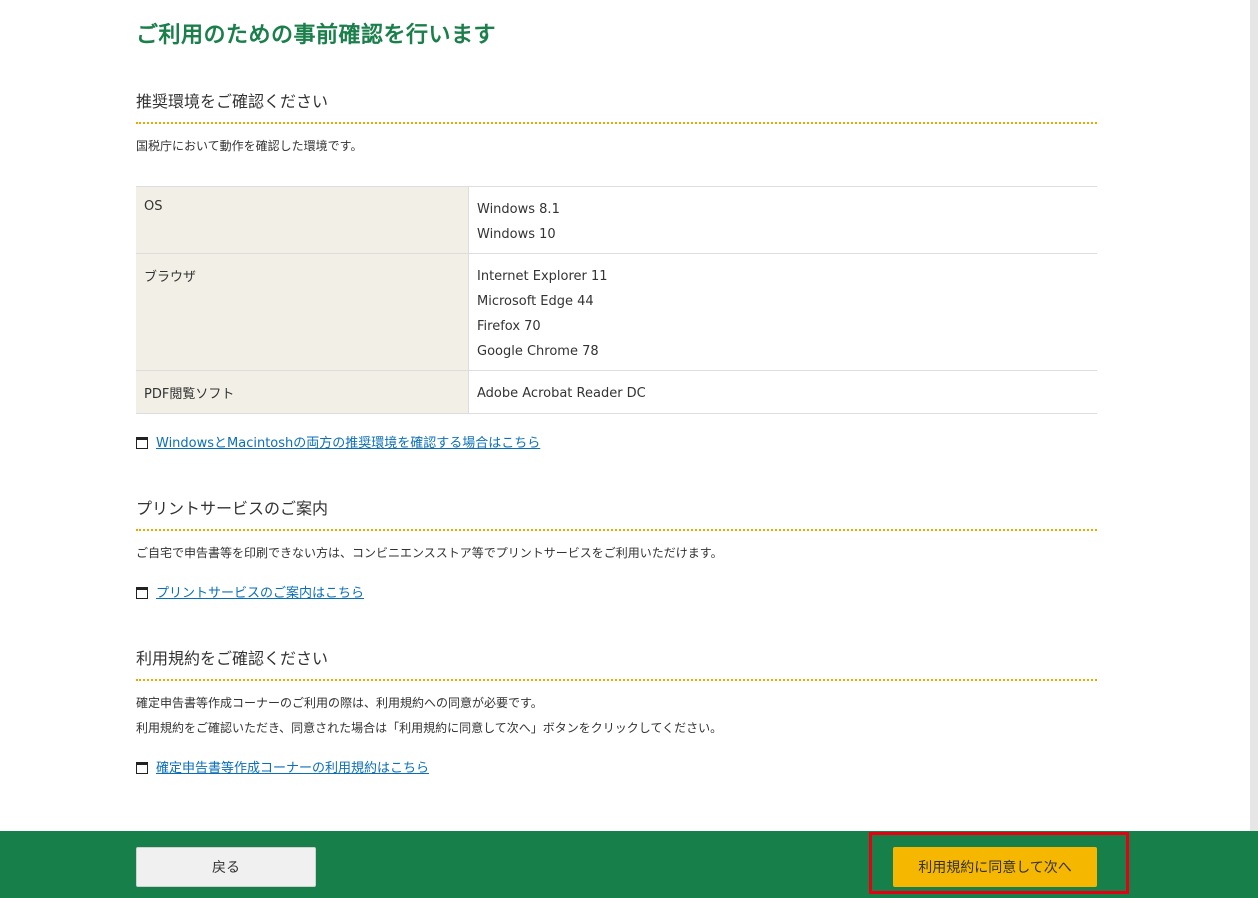 Image resolution: width=1258 pixels, height=898 pixels. What do you see at coordinates (226, 867) in the screenshot?
I see `back-button: 戻る` at bounding box center [226, 867].